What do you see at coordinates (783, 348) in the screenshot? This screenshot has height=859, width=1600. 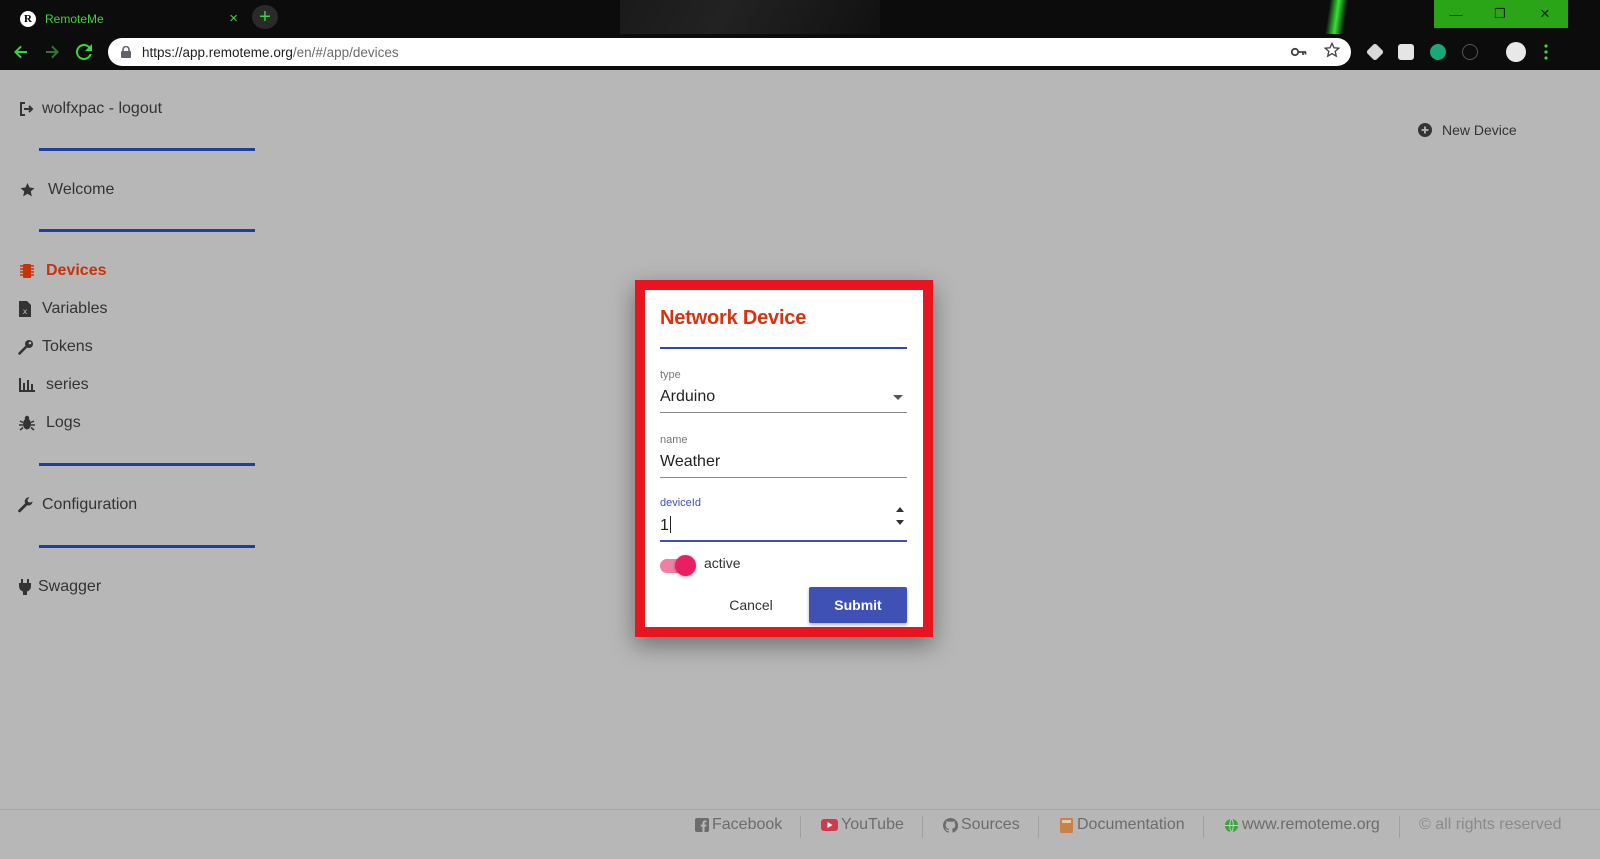 I see `dialog-title-underline` at bounding box center [783, 348].